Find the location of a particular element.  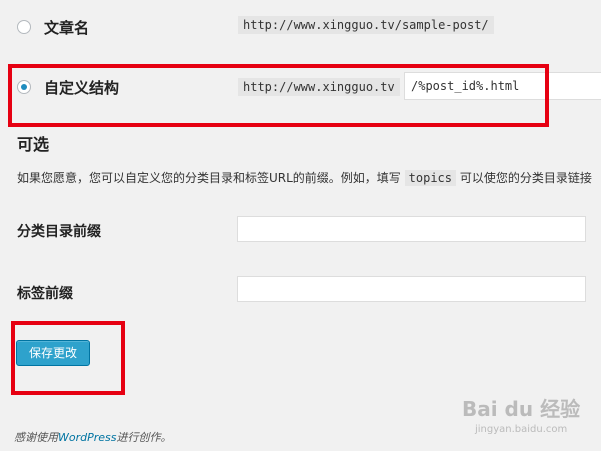

radio-post-name is located at coordinates (24, 27).